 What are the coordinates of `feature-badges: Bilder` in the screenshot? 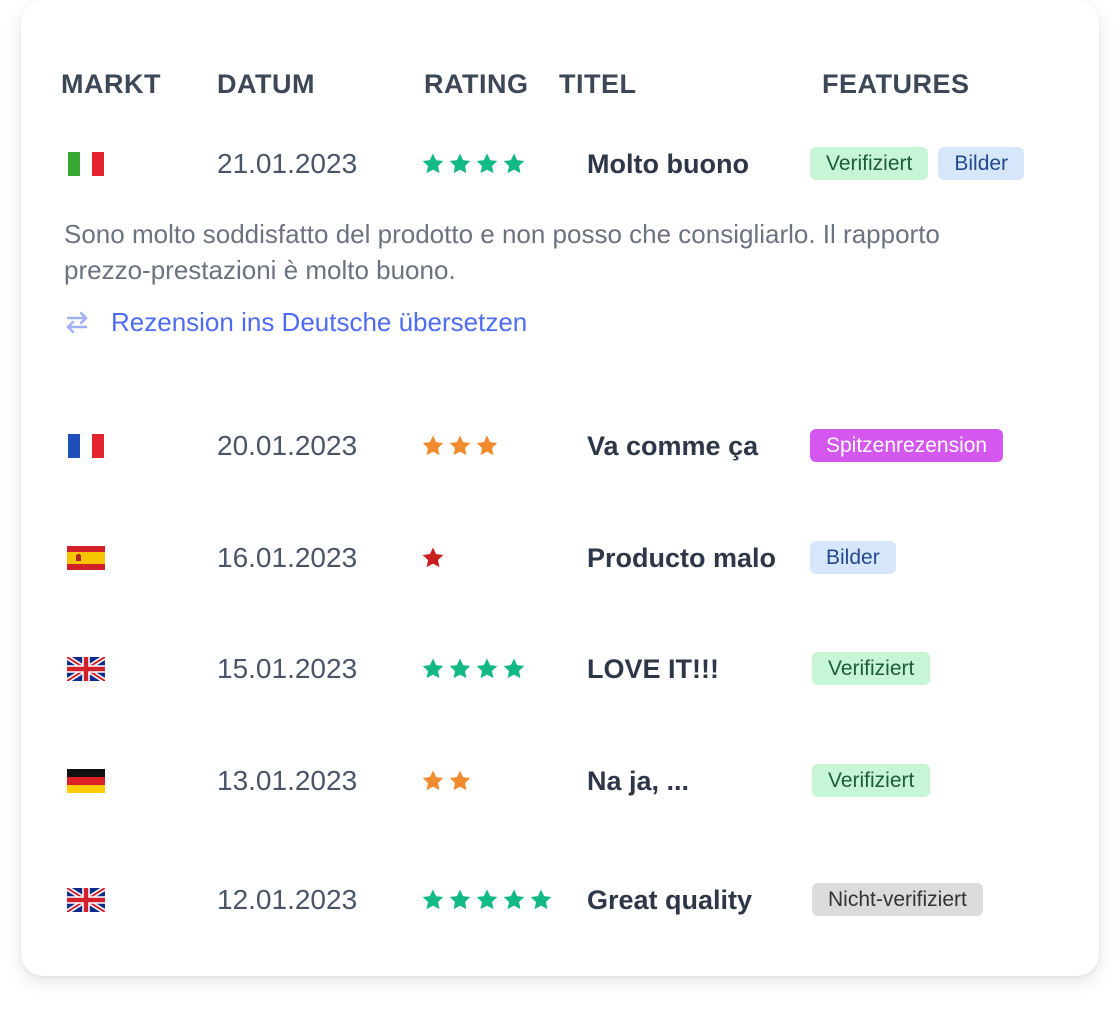 It's located at (853, 557).